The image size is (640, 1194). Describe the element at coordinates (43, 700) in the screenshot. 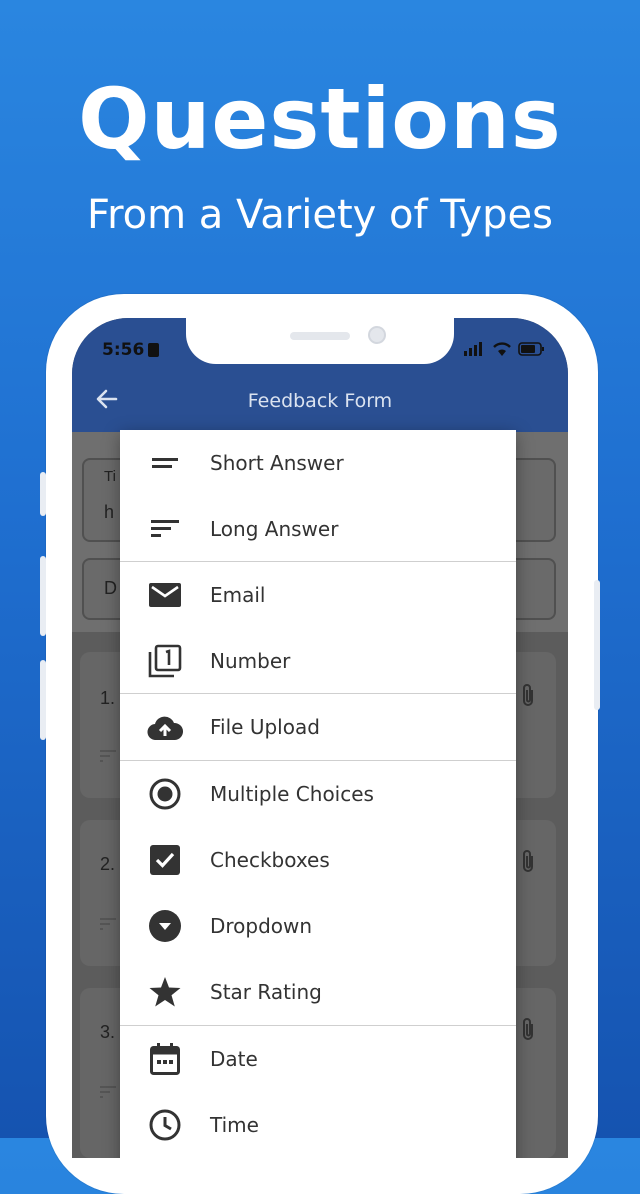

I see `phone-button-volume-down` at that location.